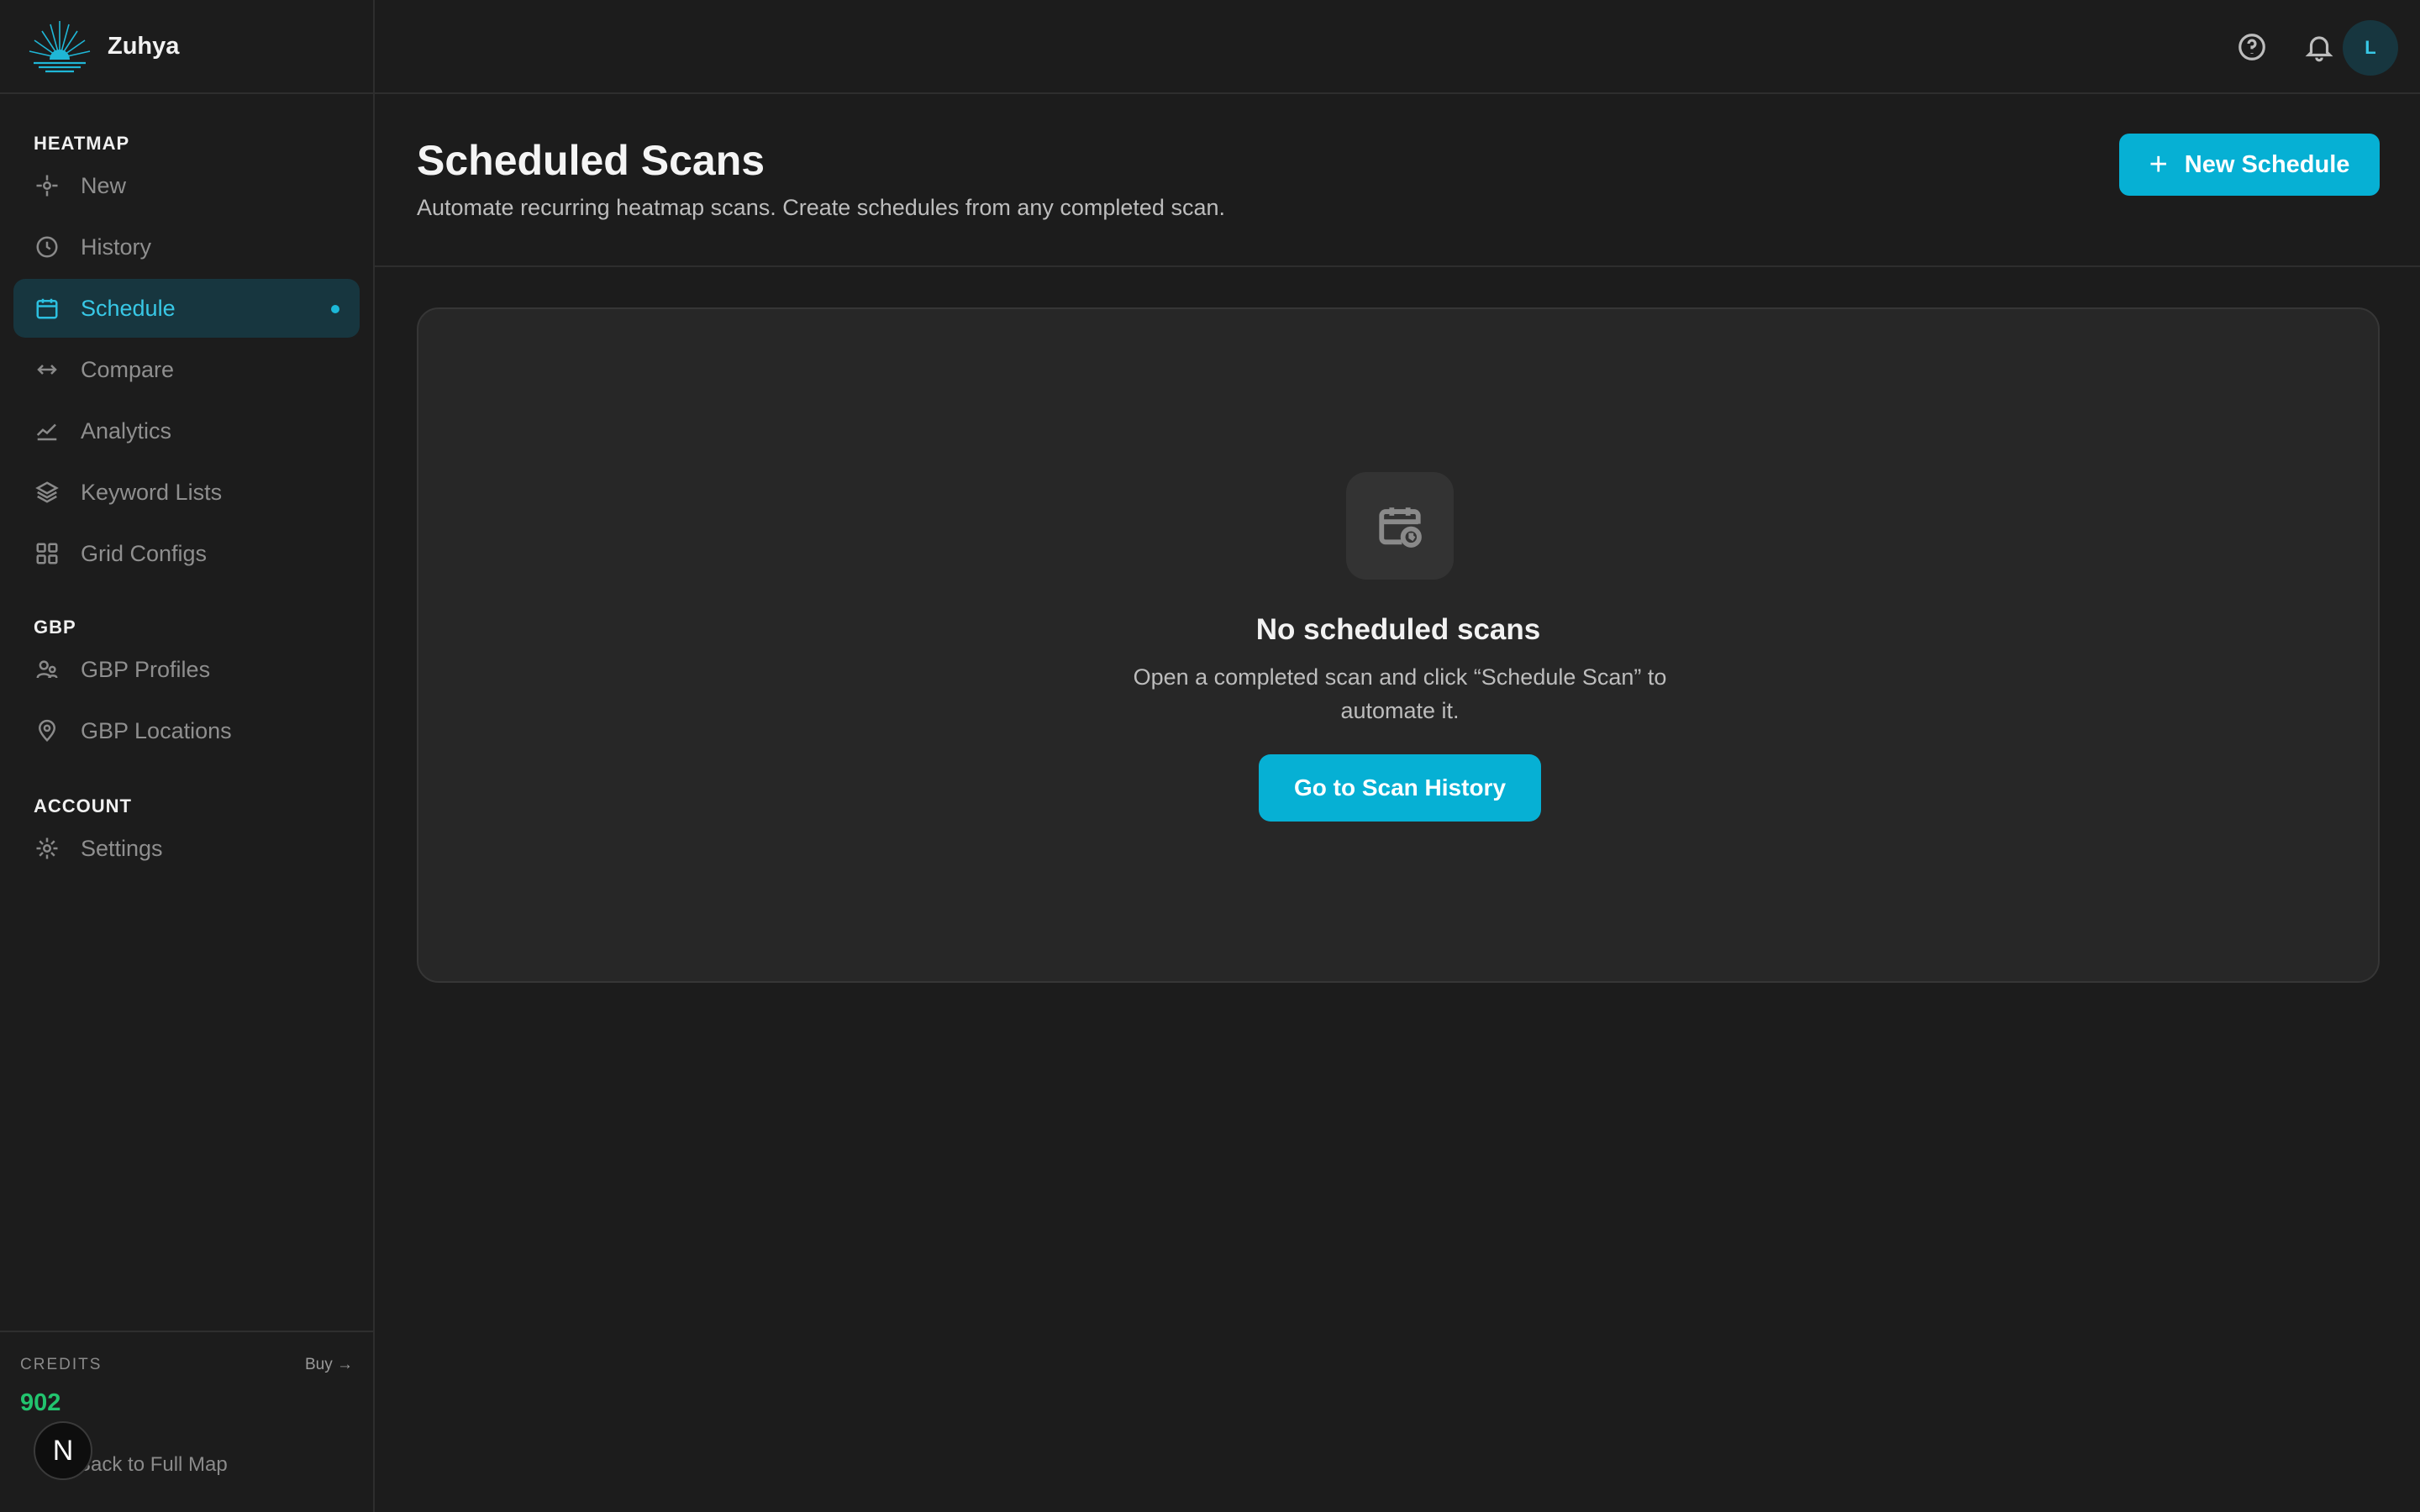  Describe the element at coordinates (116, 247) in the screenshot. I see `sidebar-item-label: History` at that location.